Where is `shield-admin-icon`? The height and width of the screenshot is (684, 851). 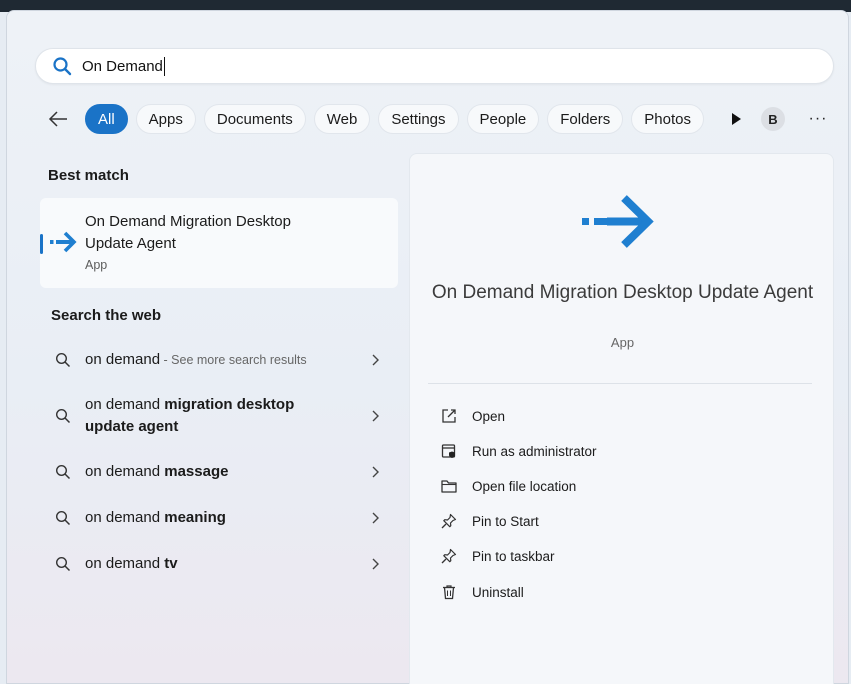
shield-admin-icon is located at coordinates (448, 451).